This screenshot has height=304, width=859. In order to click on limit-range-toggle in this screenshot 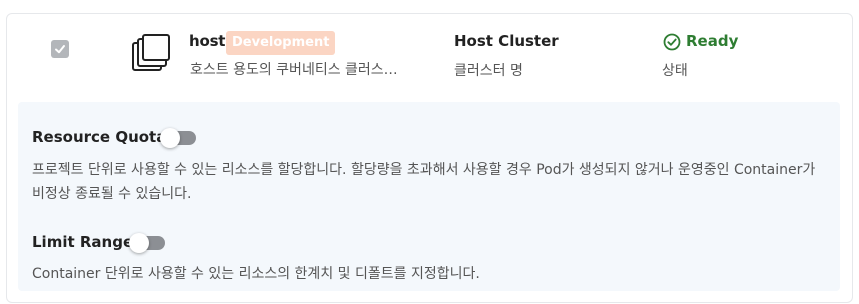, I will do `click(147, 243)`.